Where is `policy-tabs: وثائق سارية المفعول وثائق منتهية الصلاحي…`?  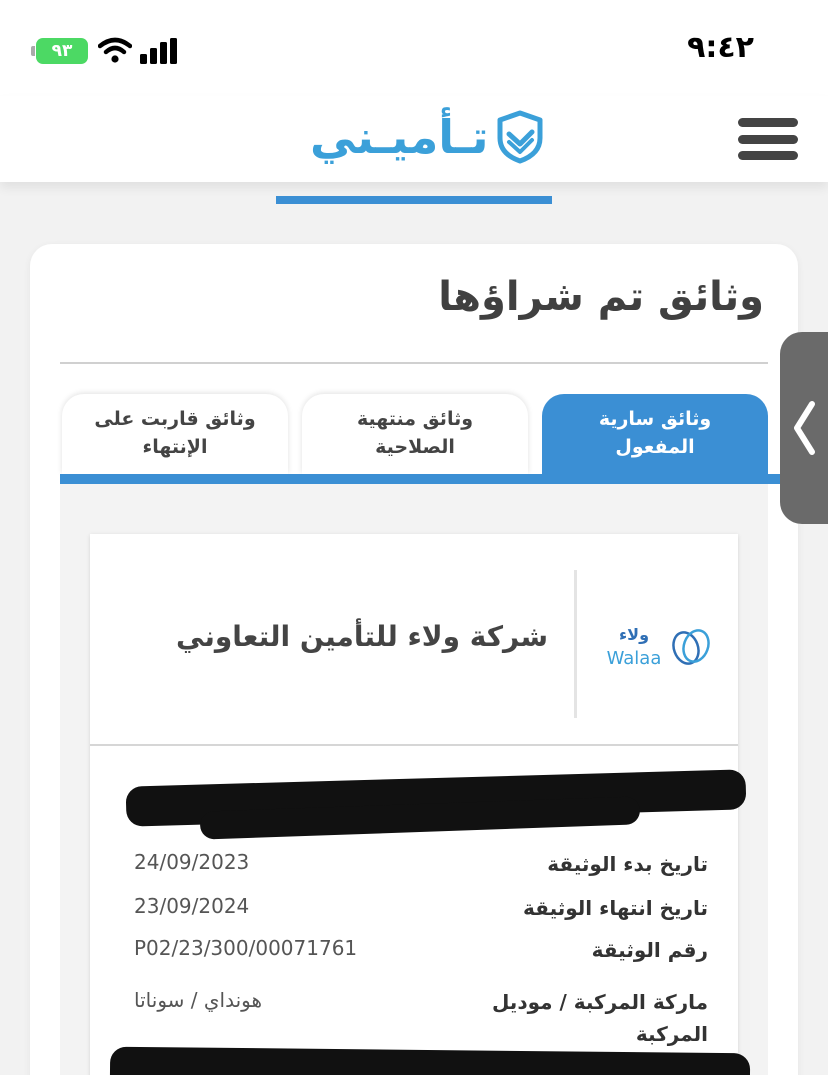 policy-tabs: وثائق سارية المفعول وثائق منتهية الصلاحي… is located at coordinates (414, 433).